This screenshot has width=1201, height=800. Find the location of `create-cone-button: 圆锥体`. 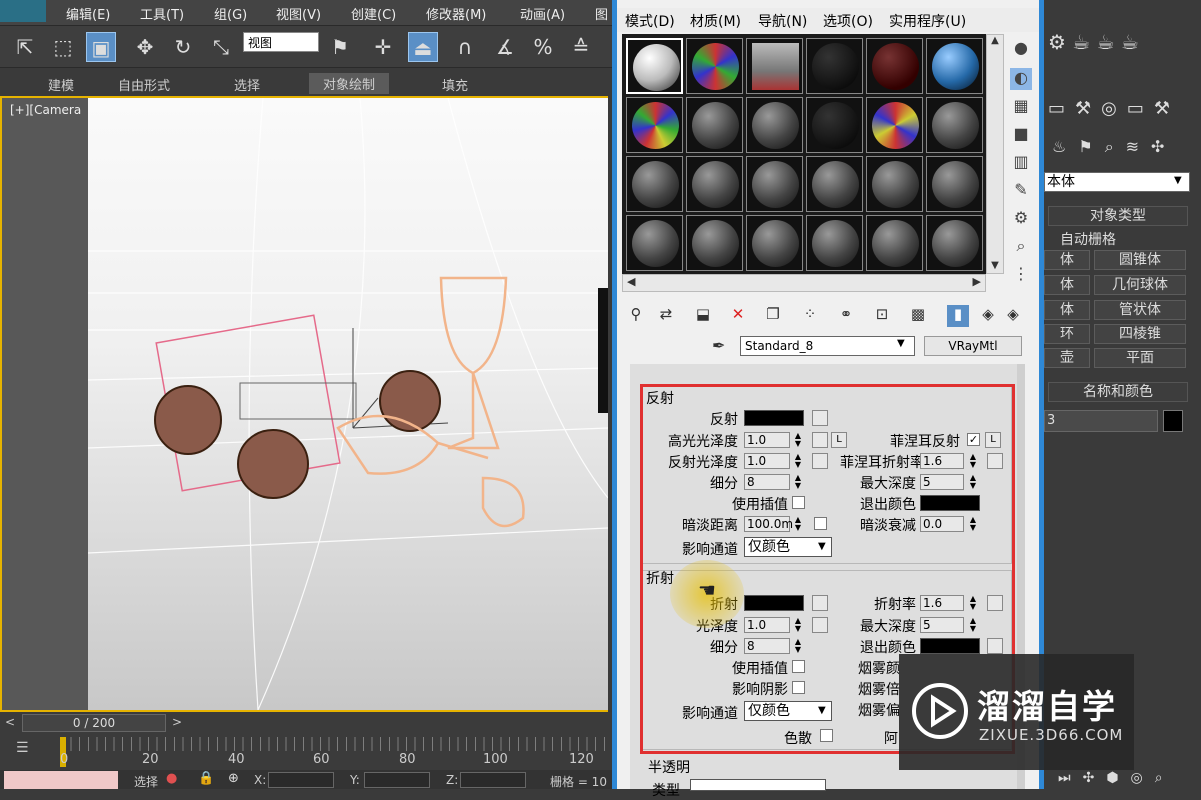

create-cone-button: 圆锥体 is located at coordinates (1140, 260).